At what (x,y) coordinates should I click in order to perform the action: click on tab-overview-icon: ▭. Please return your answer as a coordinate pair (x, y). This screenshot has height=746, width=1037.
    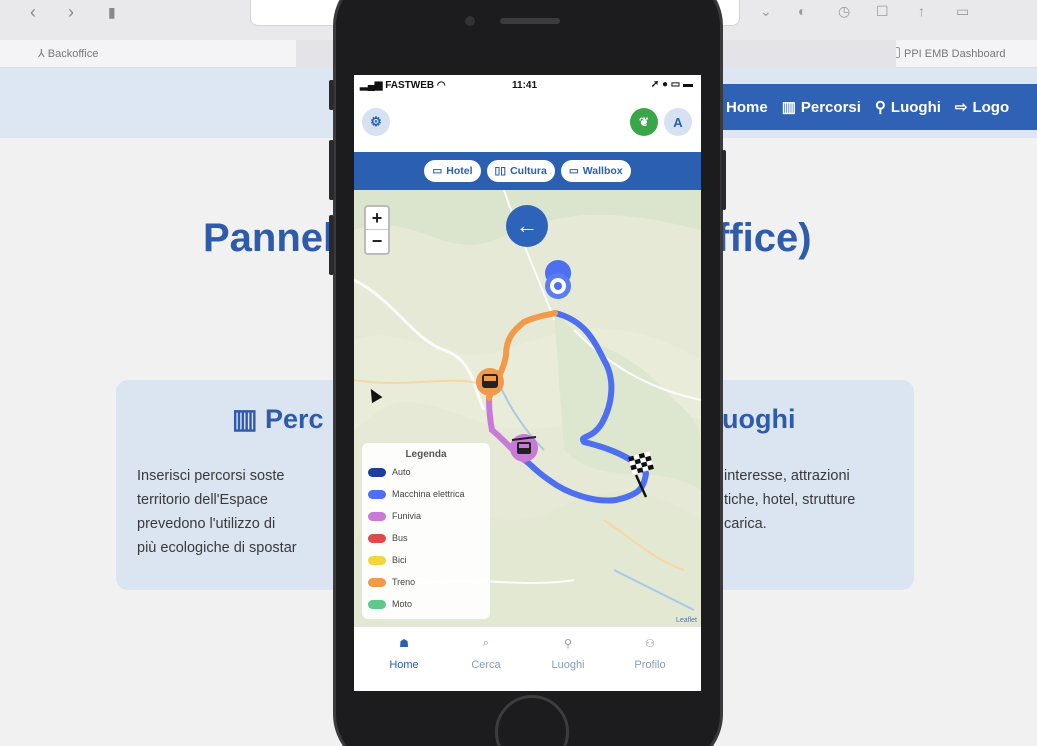
    Looking at the image, I should click on (962, 11).